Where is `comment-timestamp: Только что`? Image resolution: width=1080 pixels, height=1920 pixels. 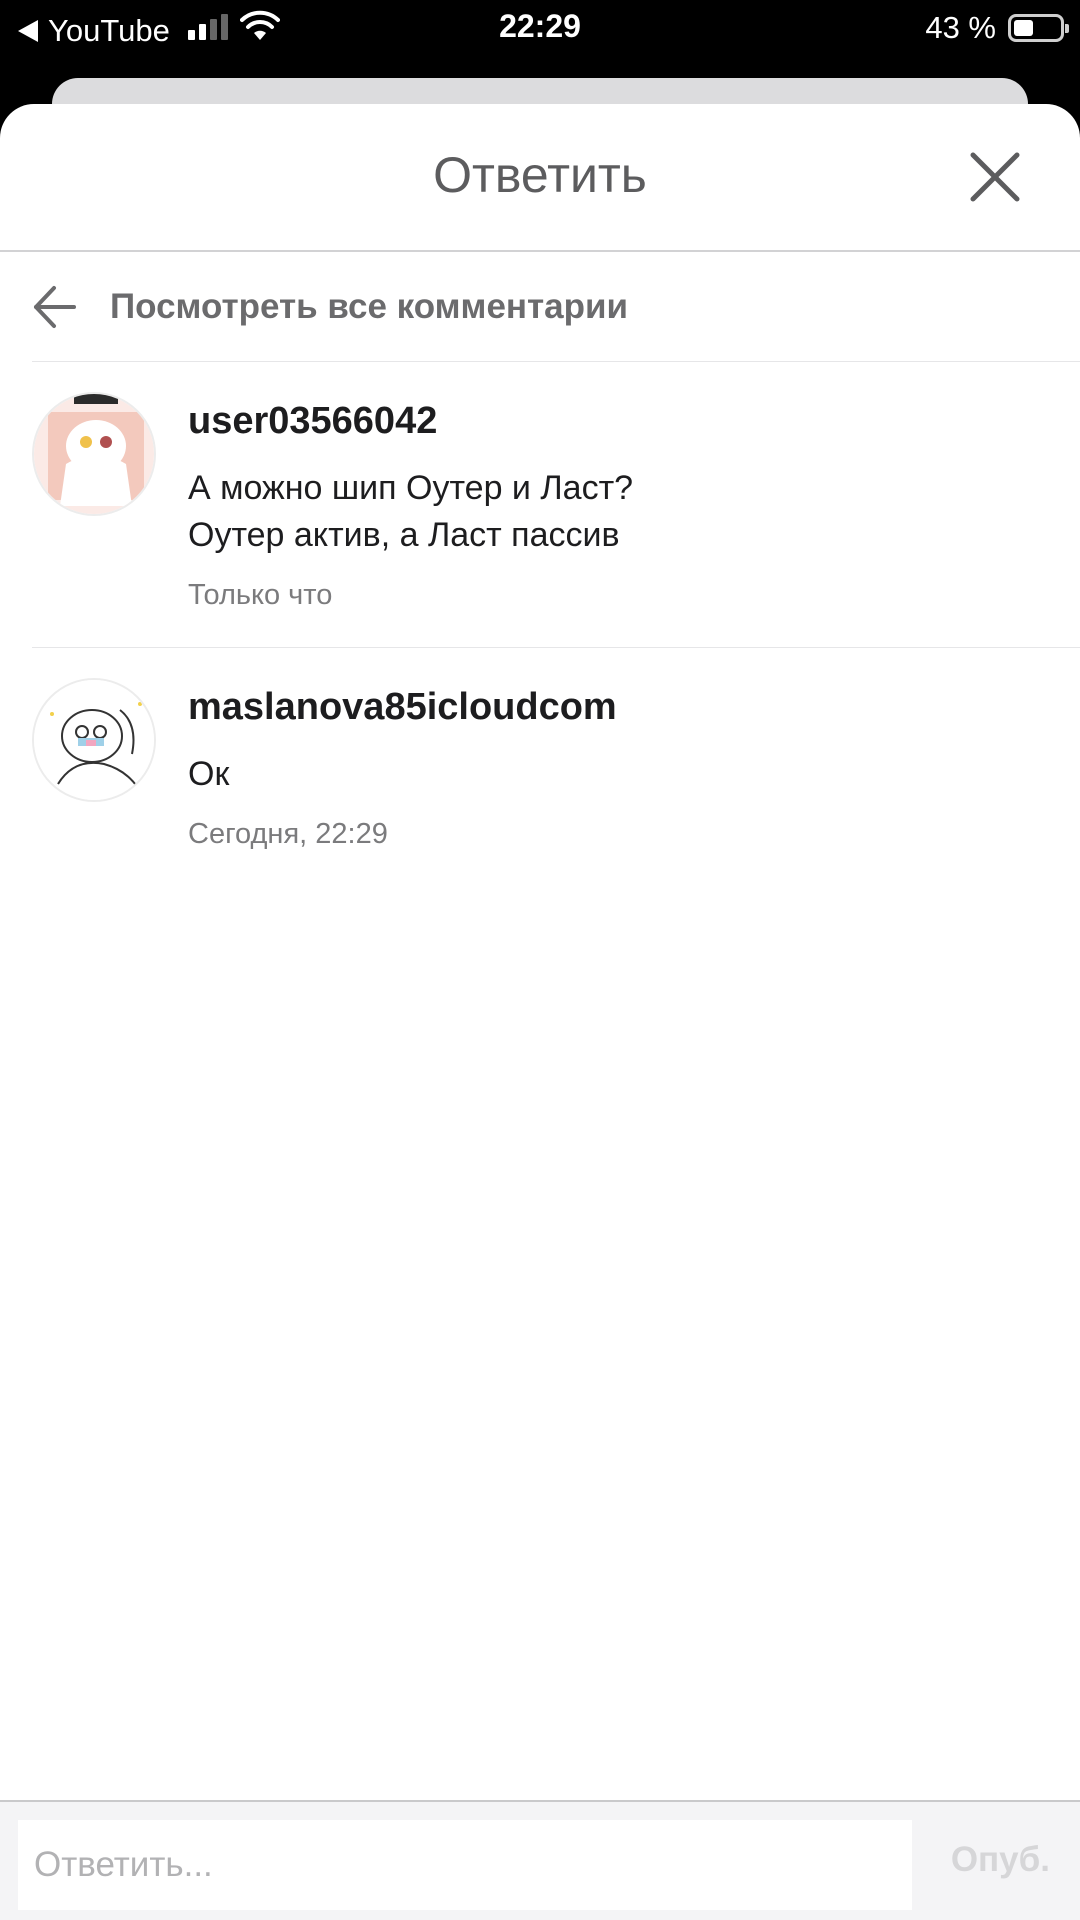 comment-timestamp: Только что is located at coordinates (260, 595).